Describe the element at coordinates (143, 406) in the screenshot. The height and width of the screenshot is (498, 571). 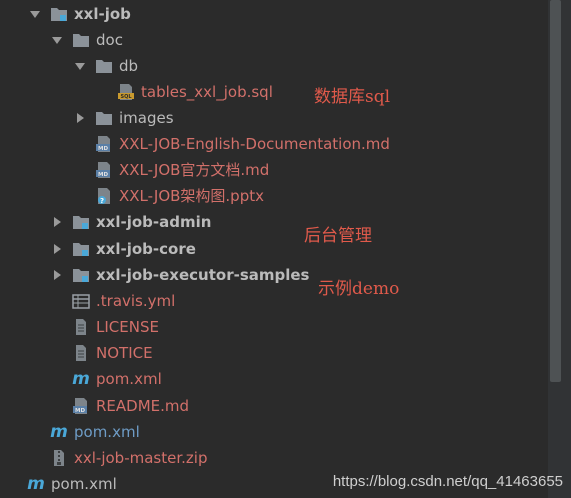
I see `tree-label: README.md` at that location.